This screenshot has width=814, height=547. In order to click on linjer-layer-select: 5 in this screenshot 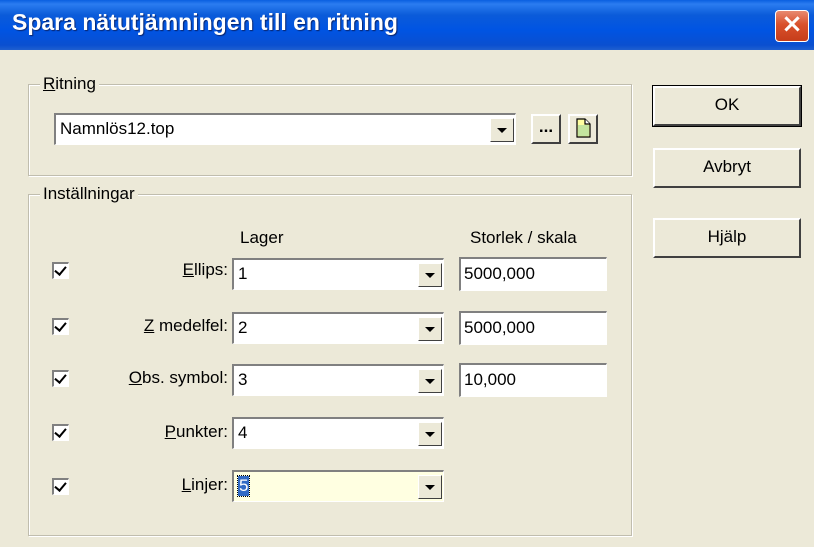, I will do `click(338, 486)`.